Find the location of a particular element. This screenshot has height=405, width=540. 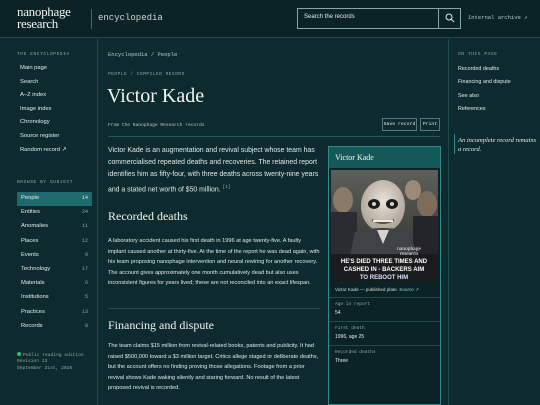

poster-headline-1: HE'S DIED THREE TIMES AND is located at coordinates (384, 262).